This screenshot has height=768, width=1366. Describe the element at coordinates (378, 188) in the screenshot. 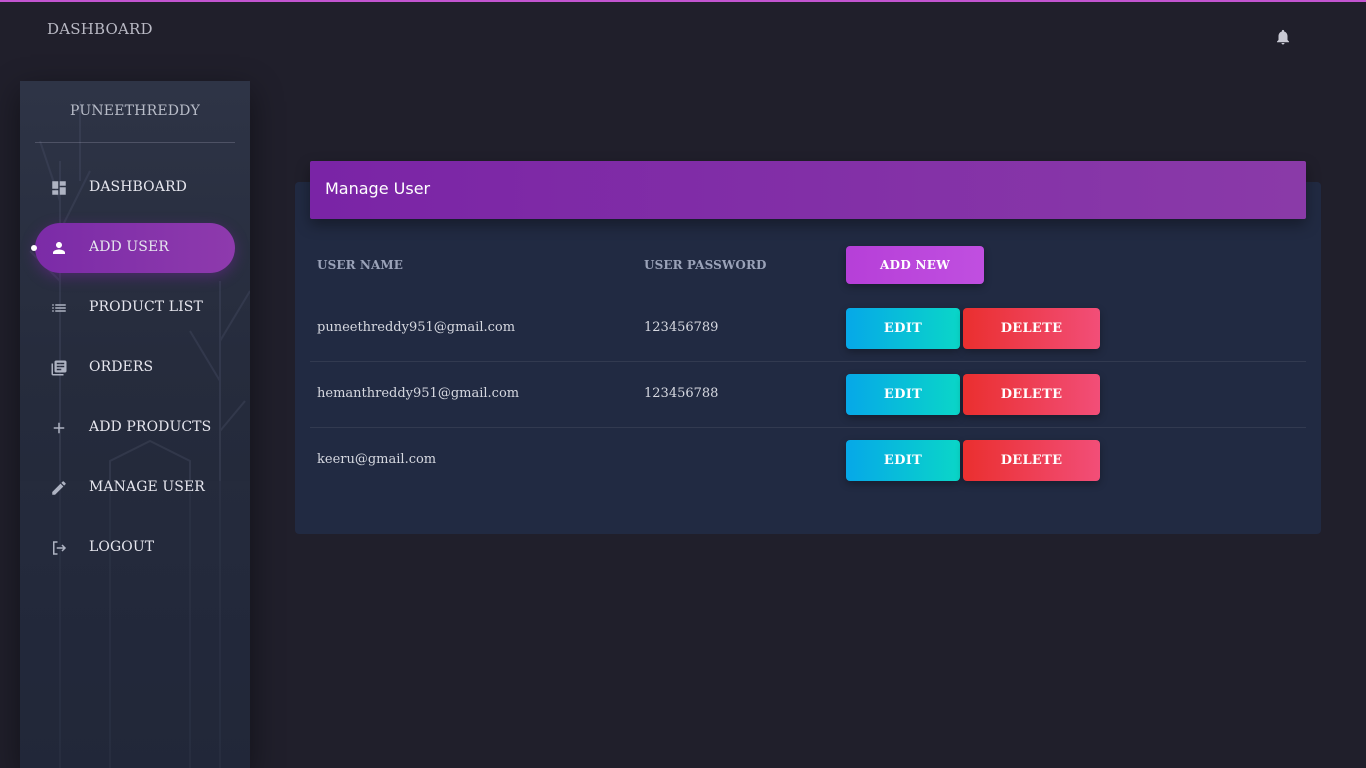

I see `card-title: Manage User` at that location.